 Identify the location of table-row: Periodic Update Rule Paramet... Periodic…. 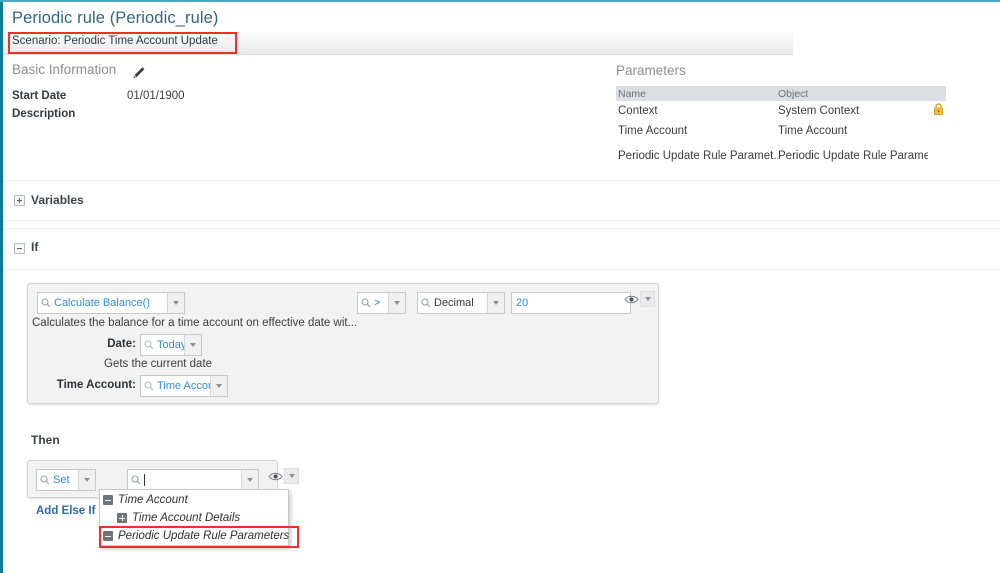
(781, 156).